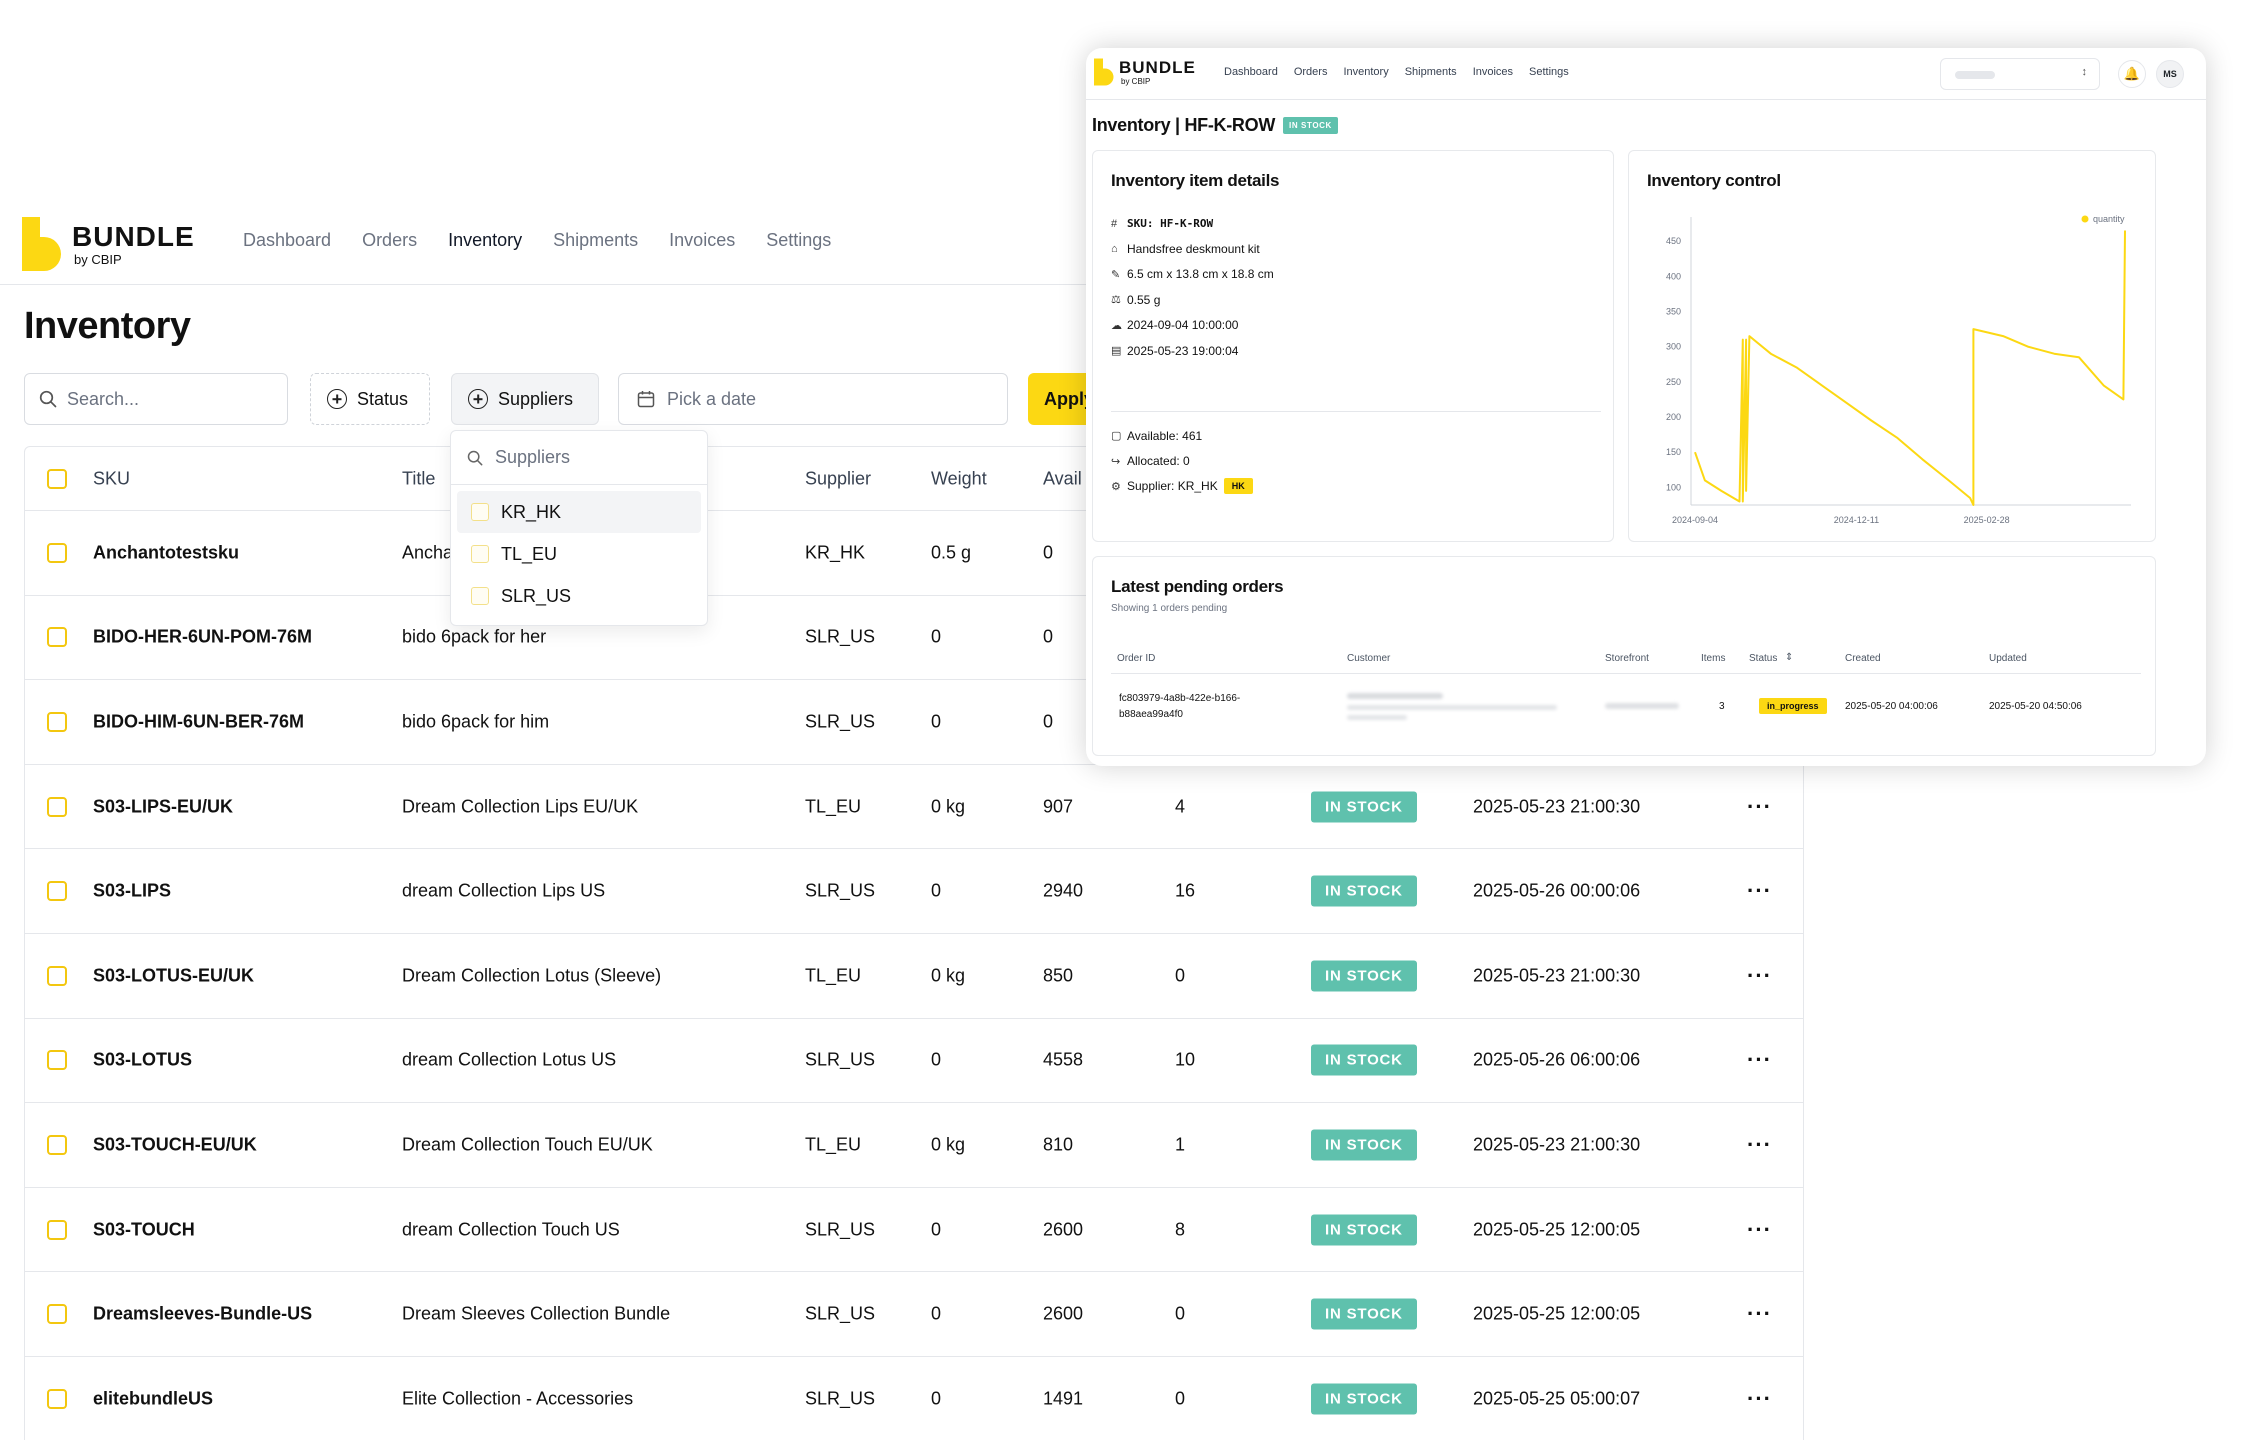 This screenshot has height=1440, width=2268. Describe the element at coordinates (57, 478) in the screenshot. I see `select-all-checkbox` at that location.